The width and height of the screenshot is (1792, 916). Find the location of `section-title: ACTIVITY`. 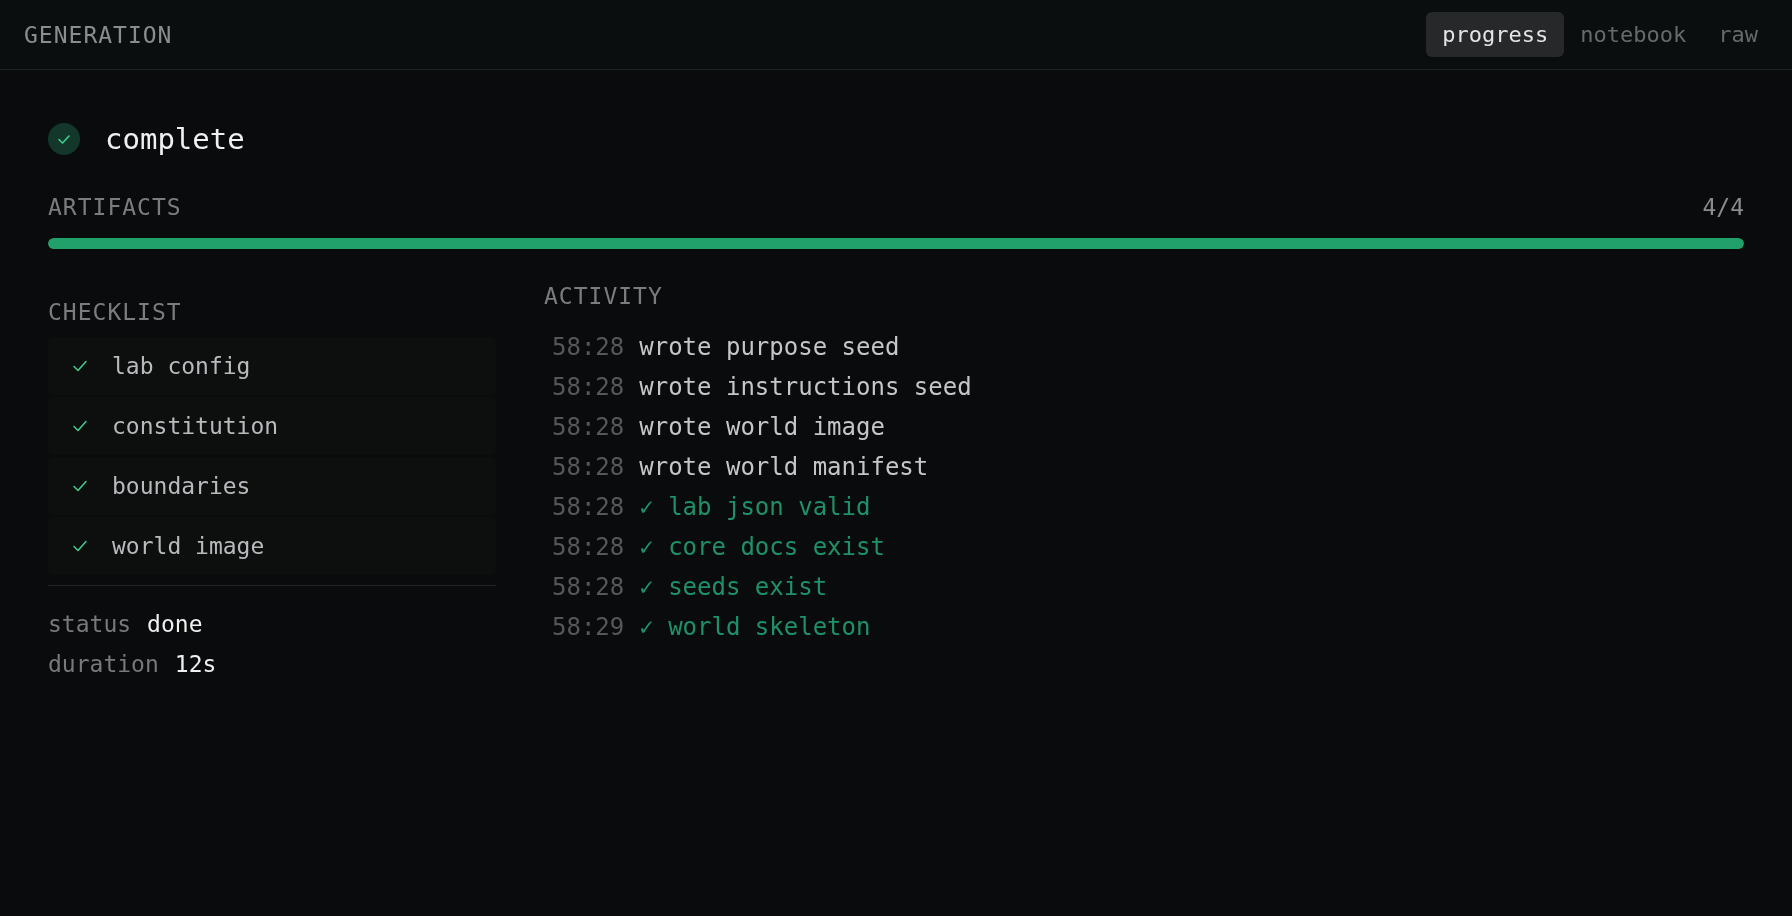

section-title: ACTIVITY is located at coordinates (604, 296).